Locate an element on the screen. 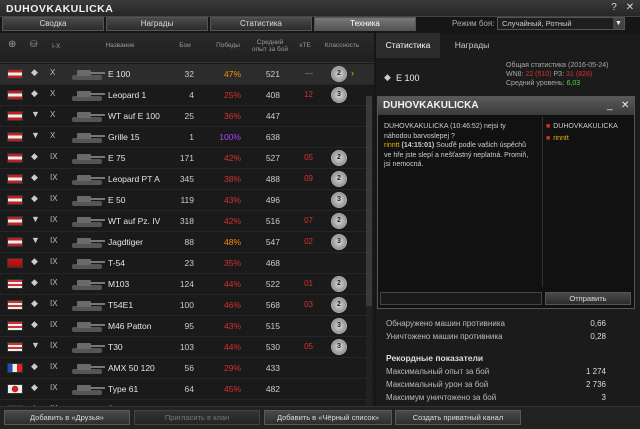 Image resolution: width=640 pixels, height=429 pixels. table-row: ◆ X E 100 32 47% 521 — 2 › is located at coordinates (187, 74).